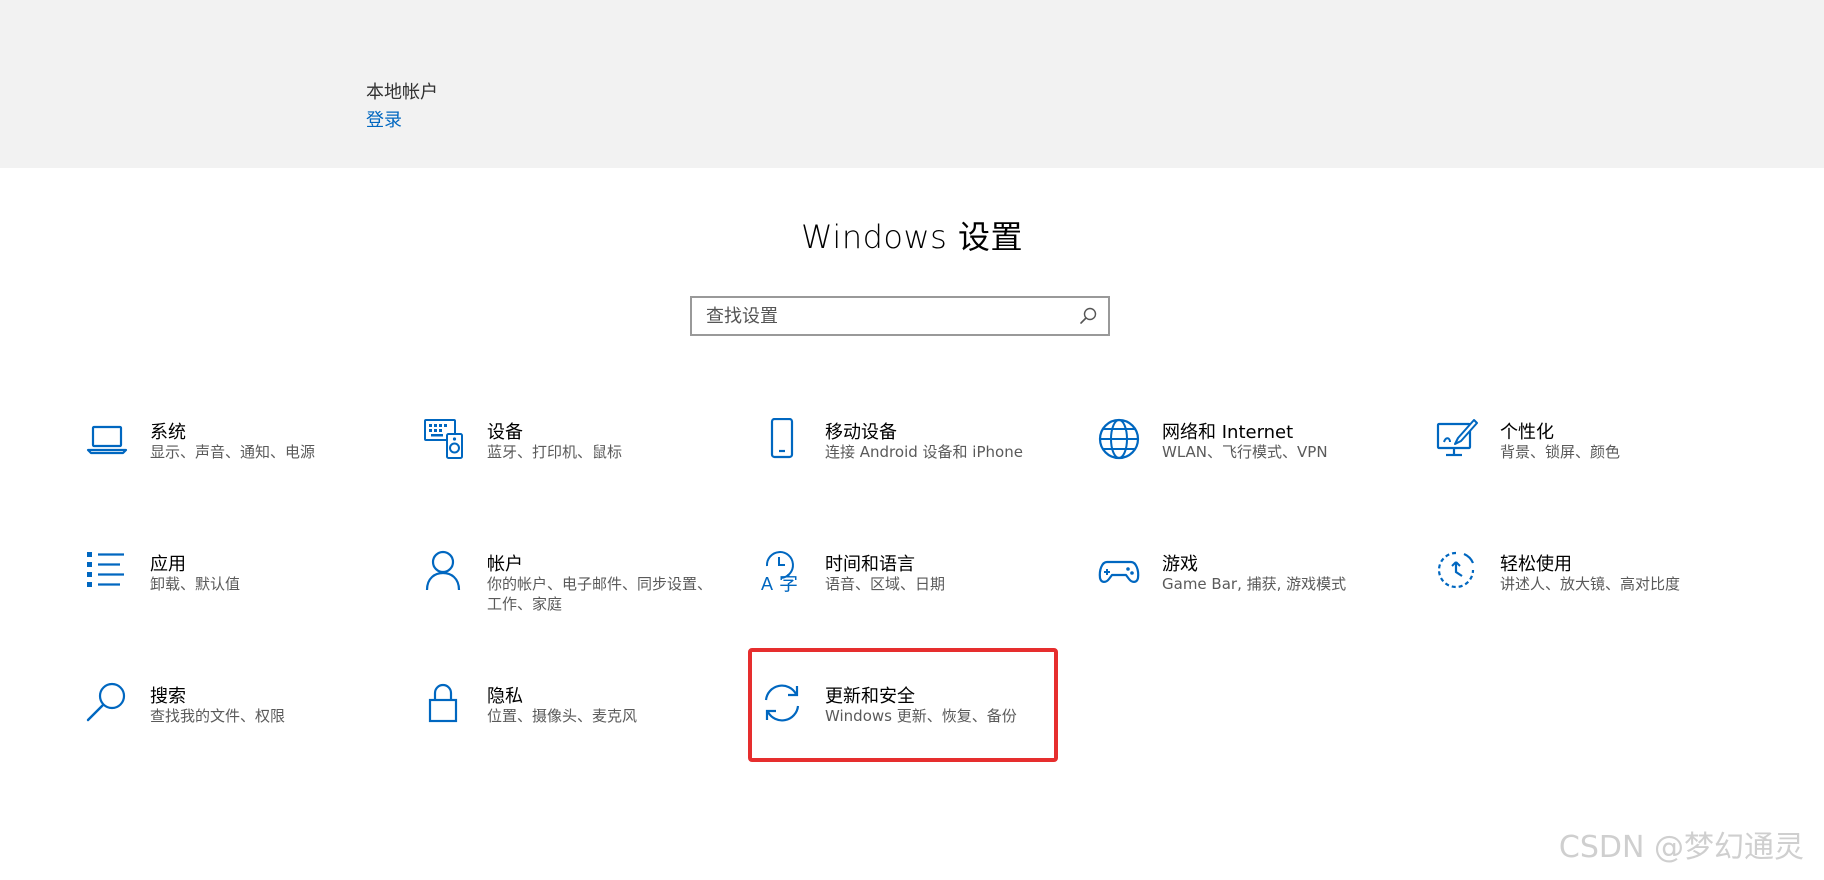  I want to click on svg-text: 字, so click(788, 582).